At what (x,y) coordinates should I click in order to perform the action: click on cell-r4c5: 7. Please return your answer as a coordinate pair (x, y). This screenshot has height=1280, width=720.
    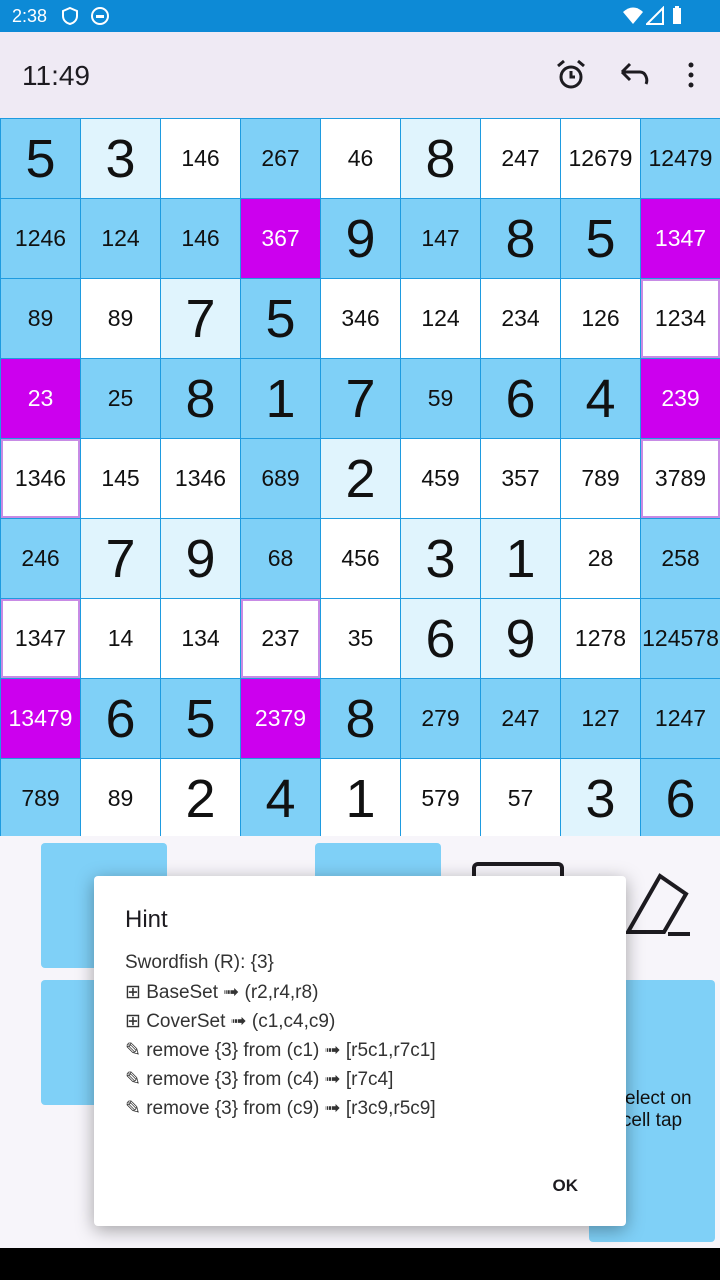
    Looking at the image, I should click on (360, 398).